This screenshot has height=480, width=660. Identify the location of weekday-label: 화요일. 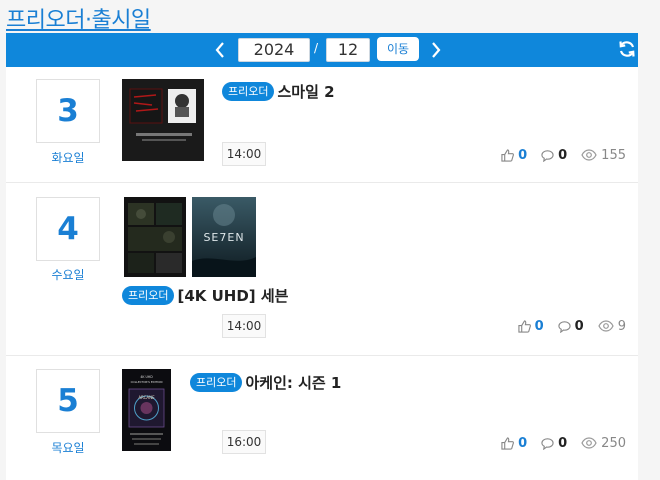
(68, 158).